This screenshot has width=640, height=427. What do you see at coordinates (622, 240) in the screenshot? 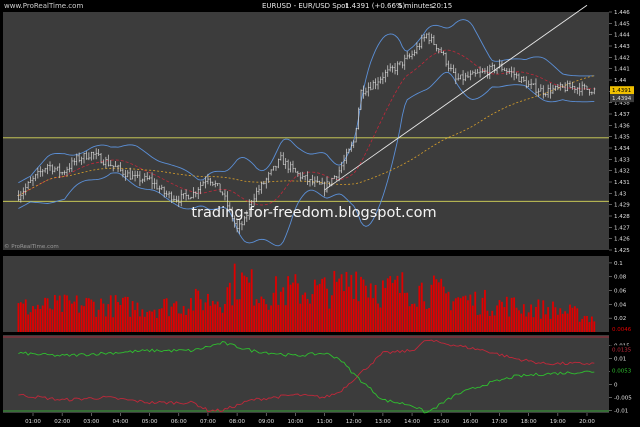
I see `price-tick-label: 1.426` at bounding box center [622, 240].